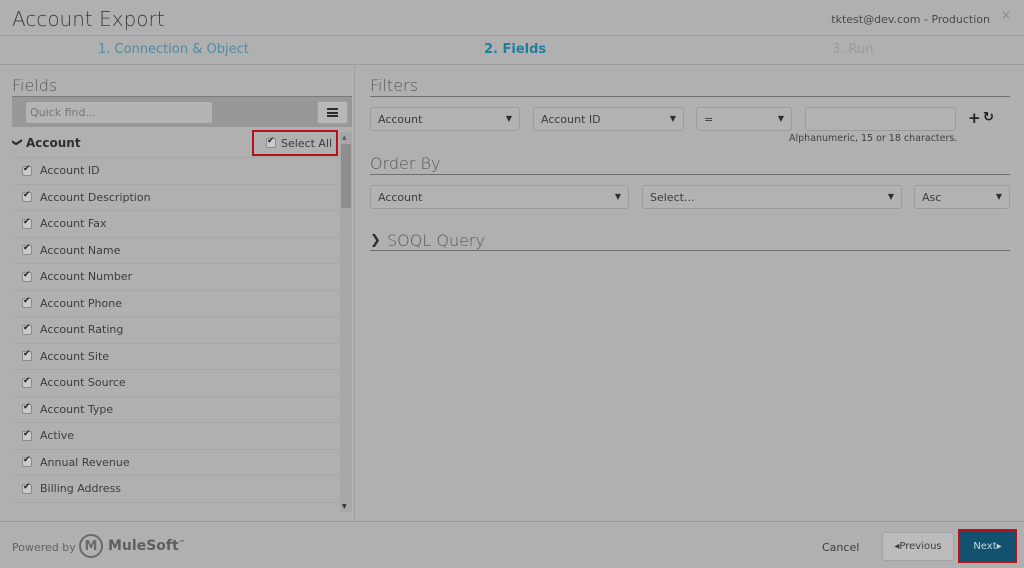 This screenshot has width=1024, height=568. What do you see at coordinates (81, 303) in the screenshot?
I see `field-label: Account Phone` at bounding box center [81, 303].